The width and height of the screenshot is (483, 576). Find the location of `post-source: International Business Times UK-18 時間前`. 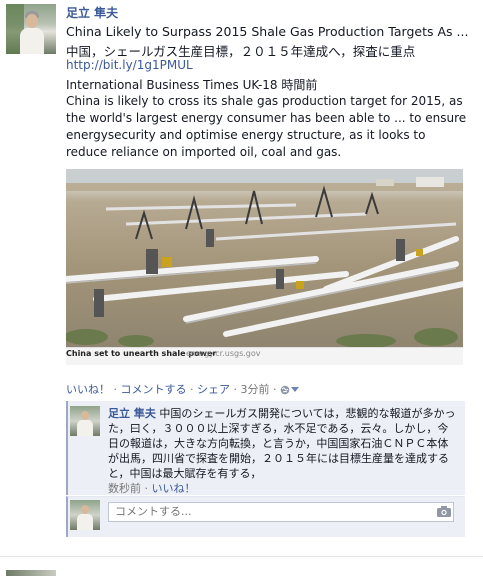

post-source: International Business Times UK-18 時間前 is located at coordinates (192, 85).